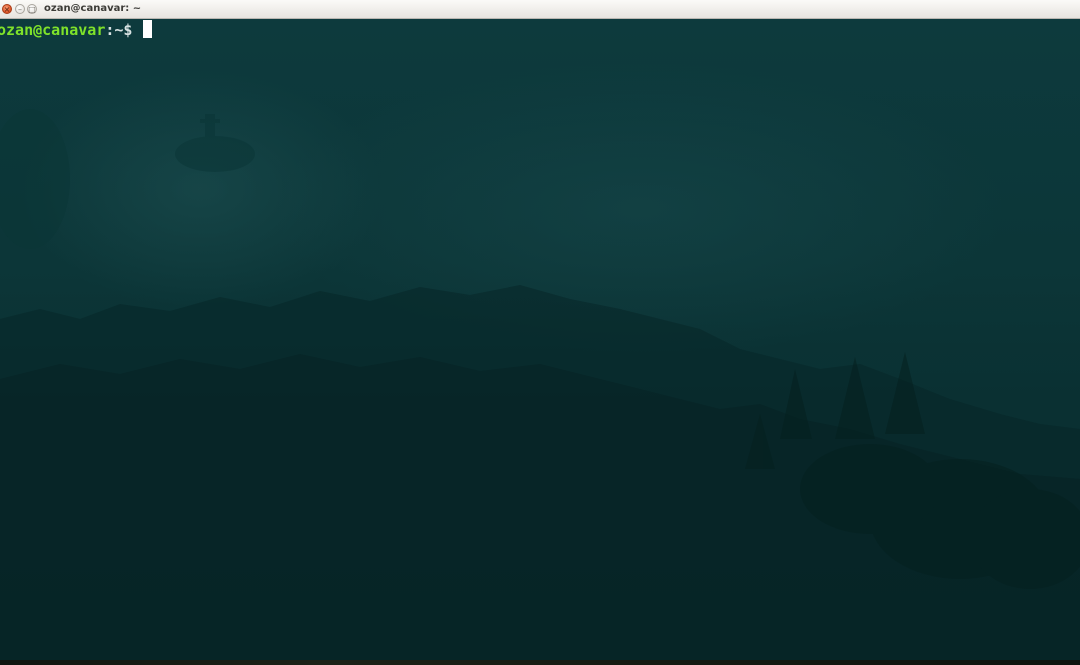  Describe the element at coordinates (540, 9) in the screenshot. I see `title-bar: × – □ ozan@canavar: ~` at that location.